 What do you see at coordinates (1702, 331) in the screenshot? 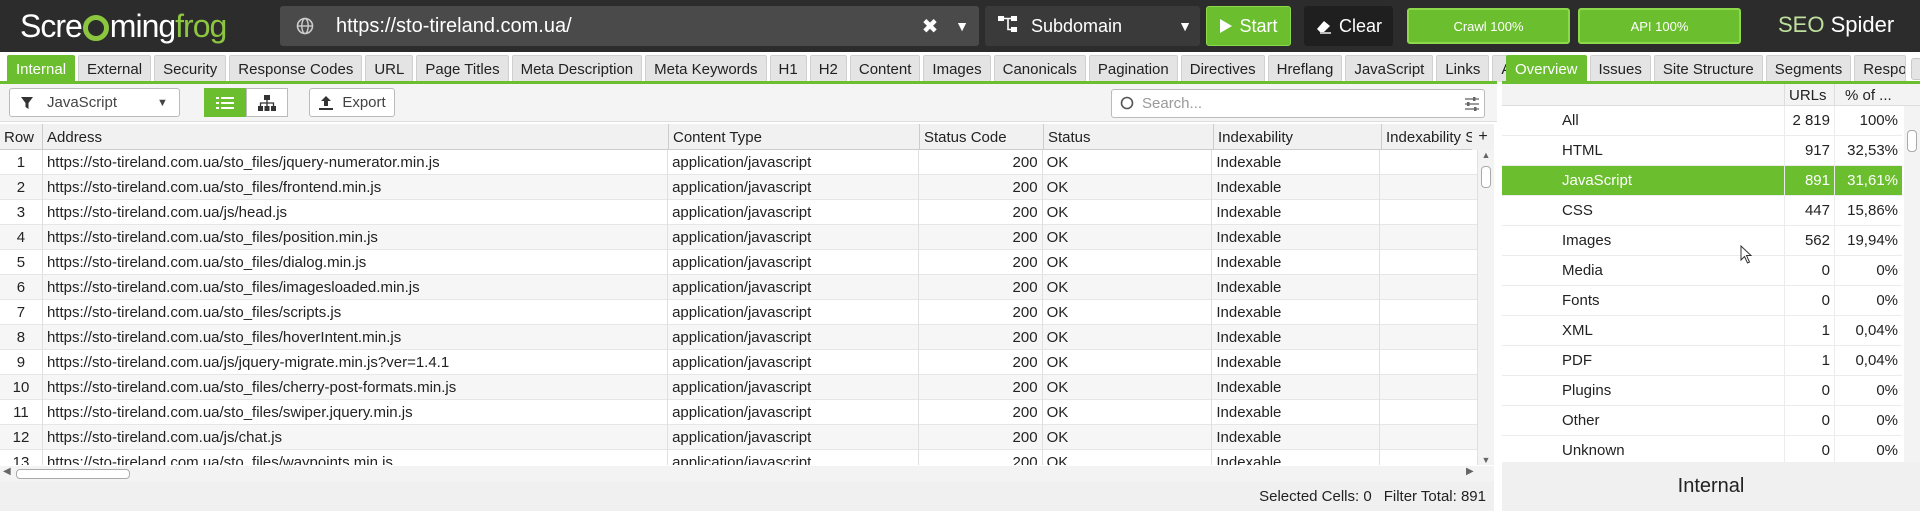
I see `overview-item: XML 1 0,04%` at bounding box center [1702, 331].